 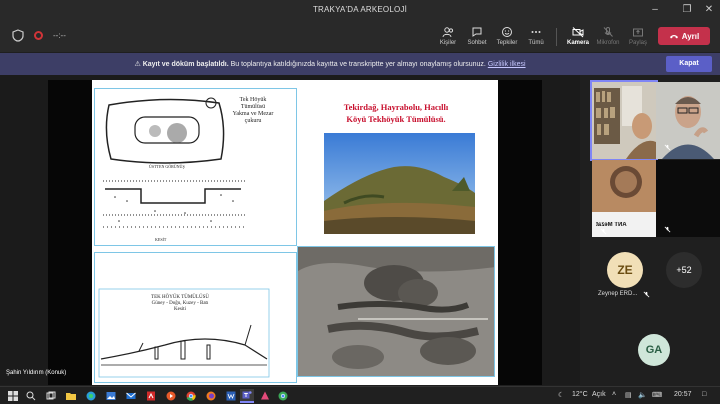 I want to click on camera-label: Kamera, so click(x=577, y=43).